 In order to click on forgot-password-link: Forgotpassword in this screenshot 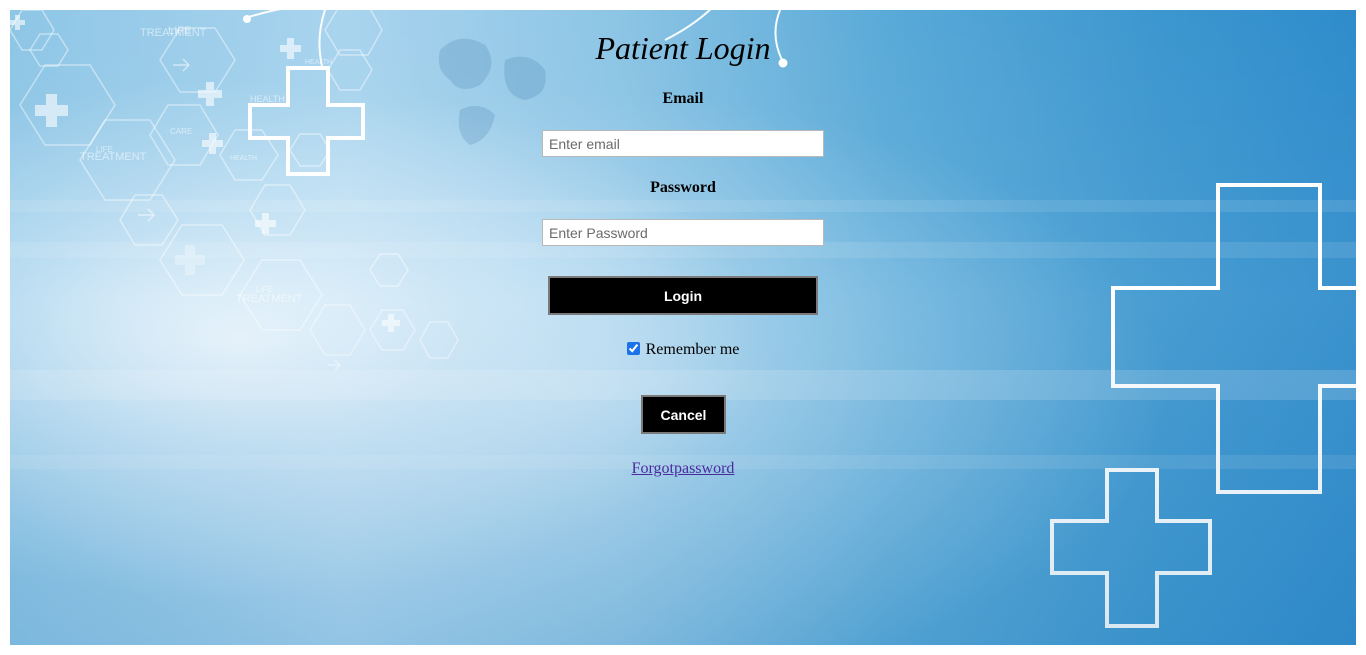, I will do `click(683, 468)`.